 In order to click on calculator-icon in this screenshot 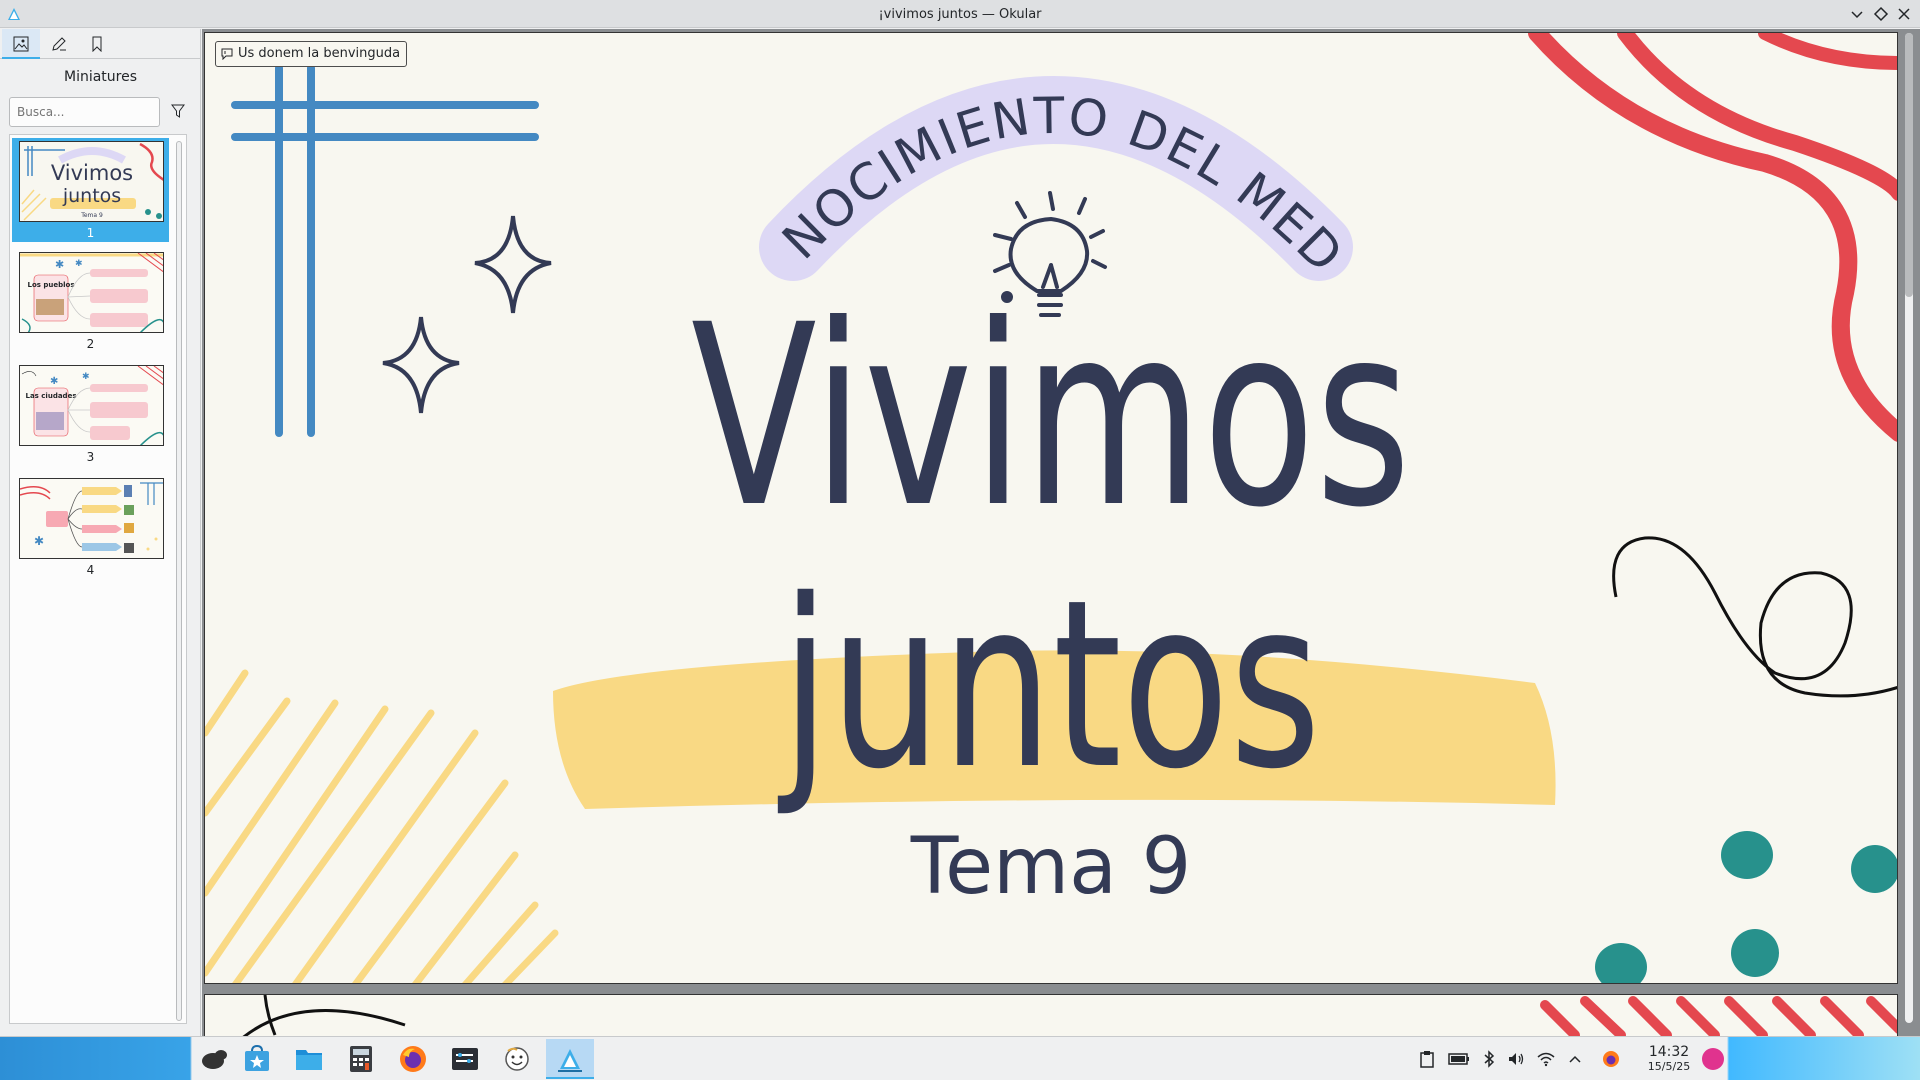, I will do `click(361, 1059)`.